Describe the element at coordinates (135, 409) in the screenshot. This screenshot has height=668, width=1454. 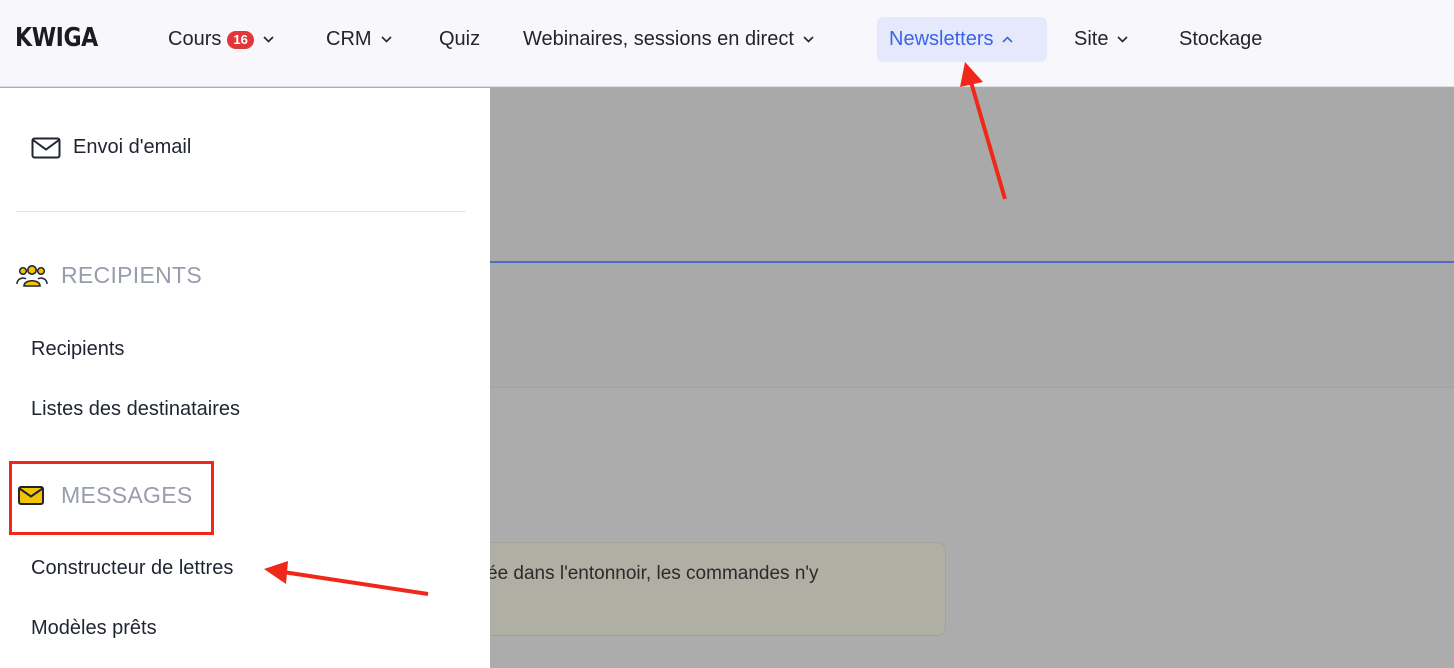
I see `menu-item-listes-destinataires: Listes des destinataires` at that location.